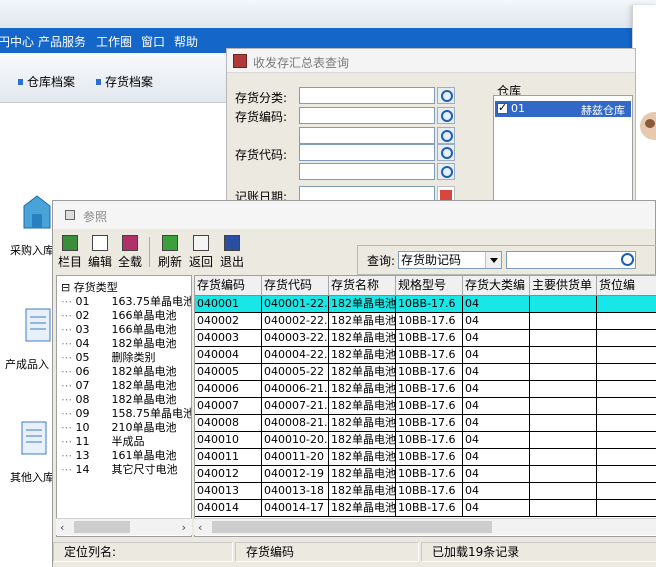 The image size is (656, 567). What do you see at coordinates (446, 171) in the screenshot?
I see `item-code-to-search-icon` at bounding box center [446, 171].